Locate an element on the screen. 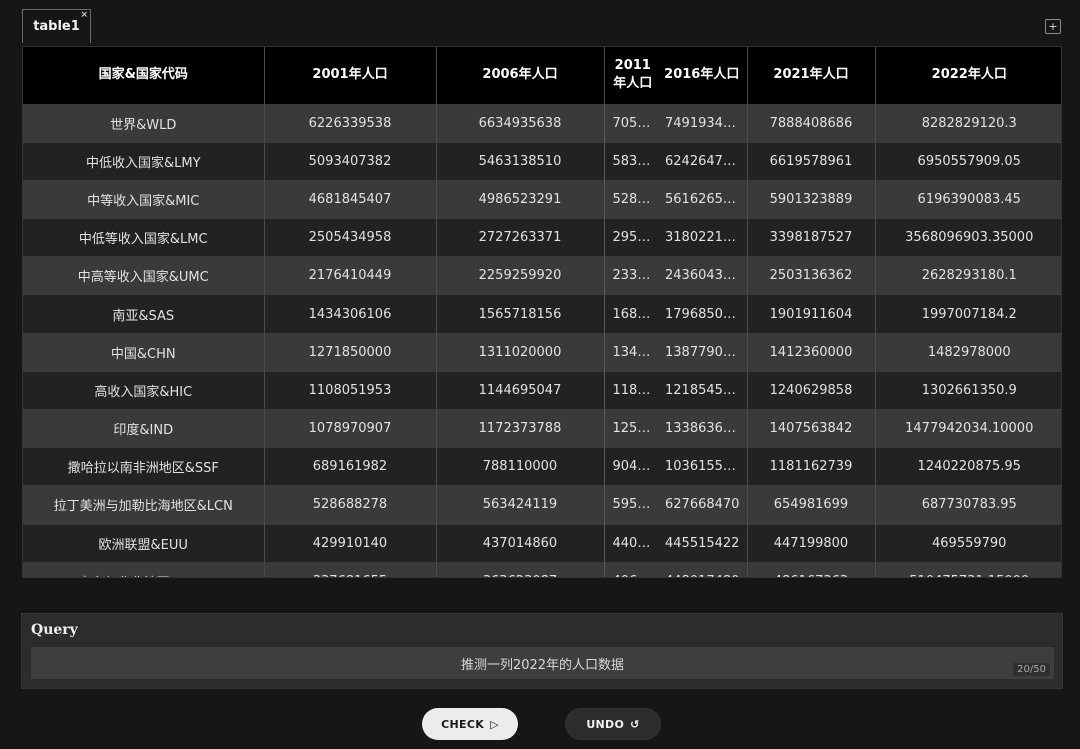  table-cell: 1407563842 is located at coordinates (810, 428).